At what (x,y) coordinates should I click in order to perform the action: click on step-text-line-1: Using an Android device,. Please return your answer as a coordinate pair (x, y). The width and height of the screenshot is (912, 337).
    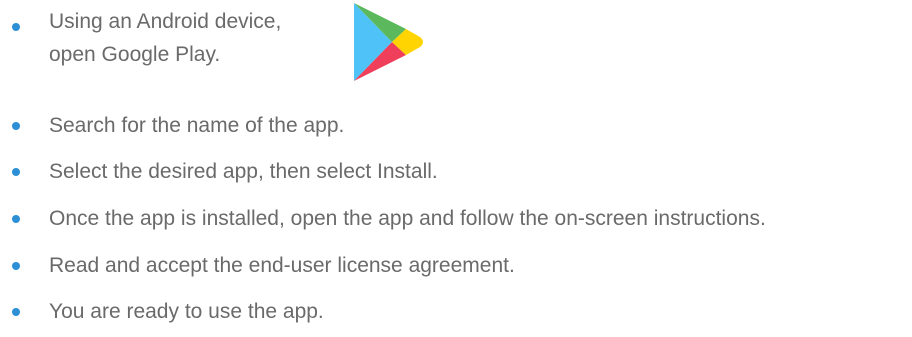
    Looking at the image, I should click on (165, 21).